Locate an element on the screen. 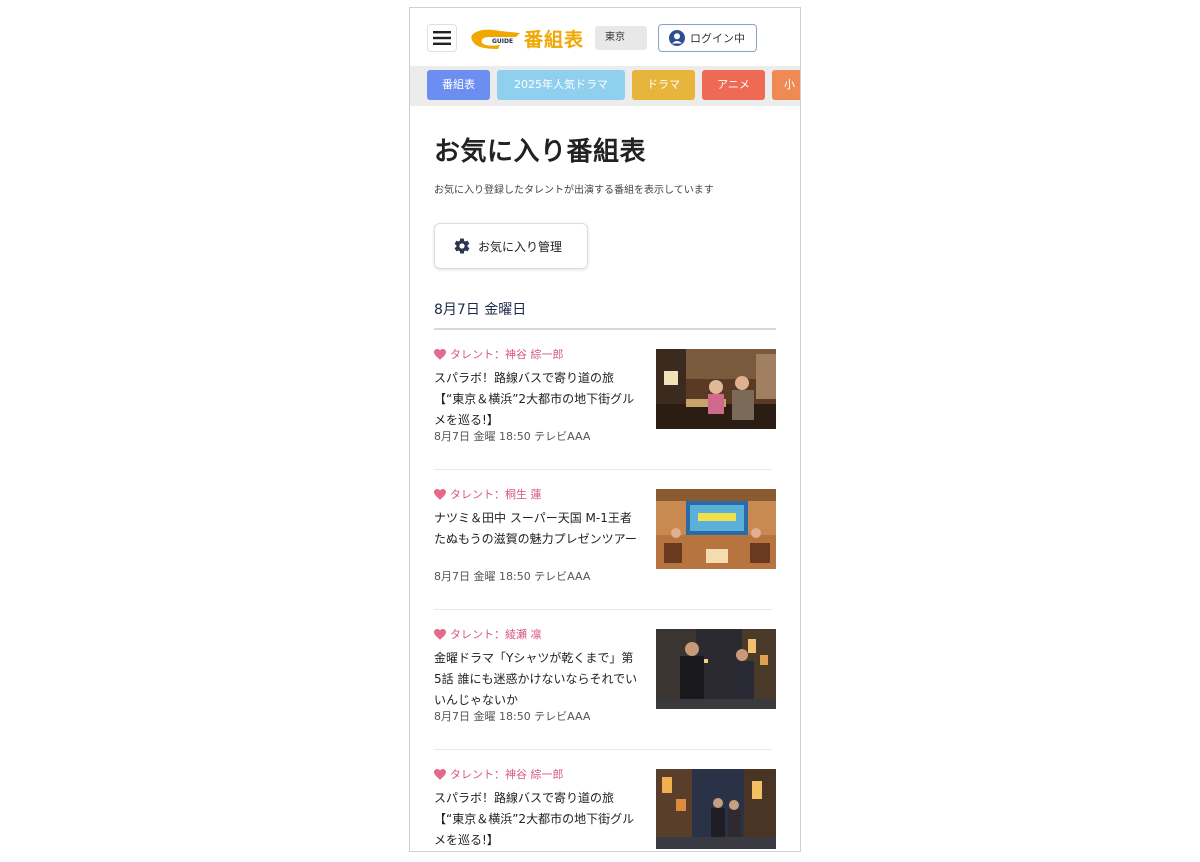  site-logo: GUIDE 番組表 is located at coordinates (527, 38).